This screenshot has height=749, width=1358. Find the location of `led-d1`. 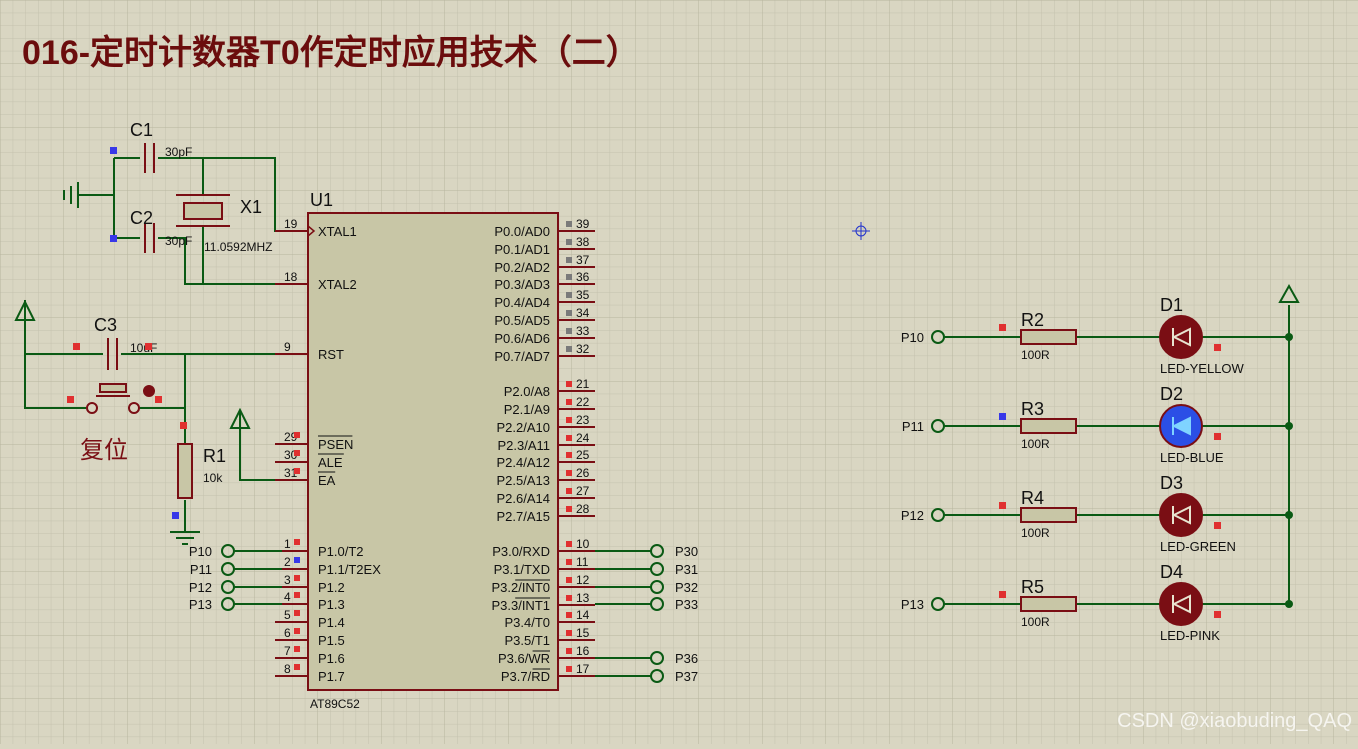

led-d1 is located at coordinates (1181, 337).